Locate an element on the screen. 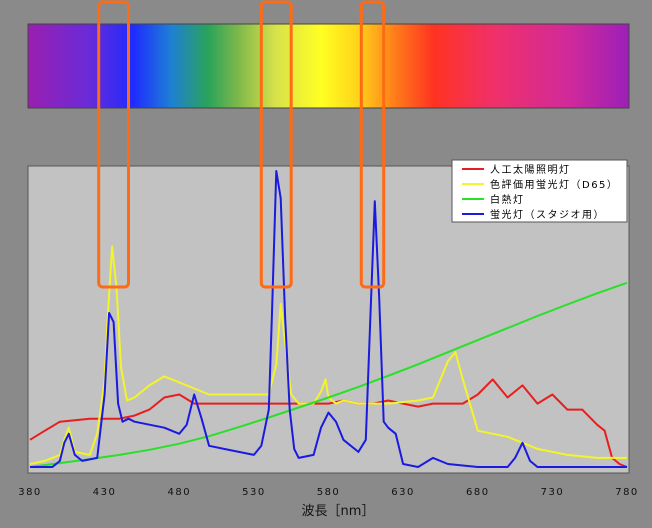 The image size is (652, 528). x-tick-label-780: 780 is located at coordinates (627, 492).